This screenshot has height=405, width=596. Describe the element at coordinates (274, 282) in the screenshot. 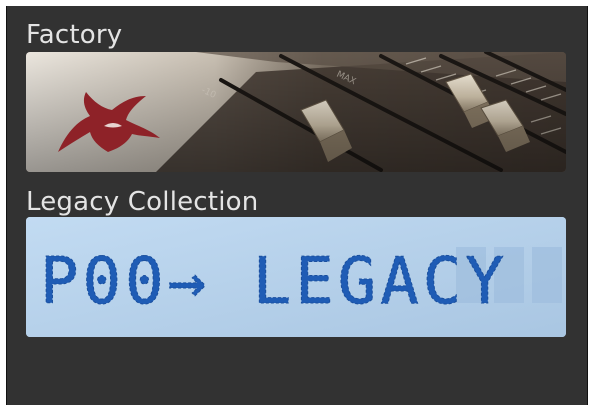

I see `lcd-readout: P00→ LEGACY` at that location.